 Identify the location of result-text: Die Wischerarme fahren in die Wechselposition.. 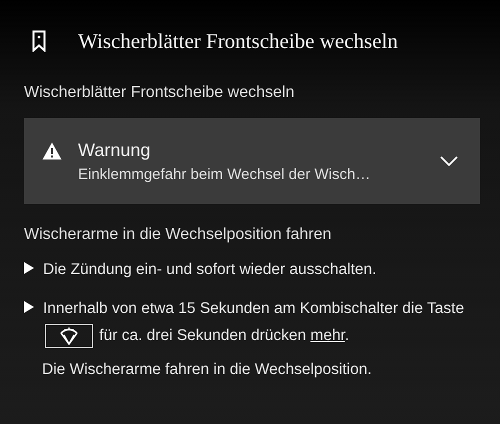
(207, 370).